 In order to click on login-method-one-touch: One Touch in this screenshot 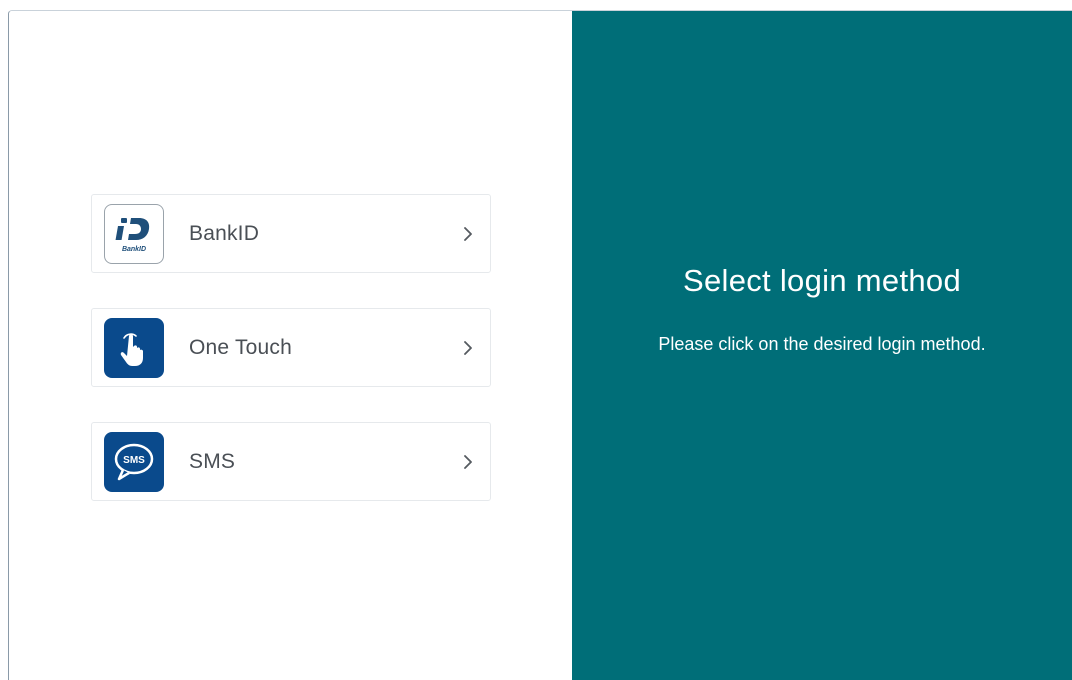, I will do `click(291, 347)`.